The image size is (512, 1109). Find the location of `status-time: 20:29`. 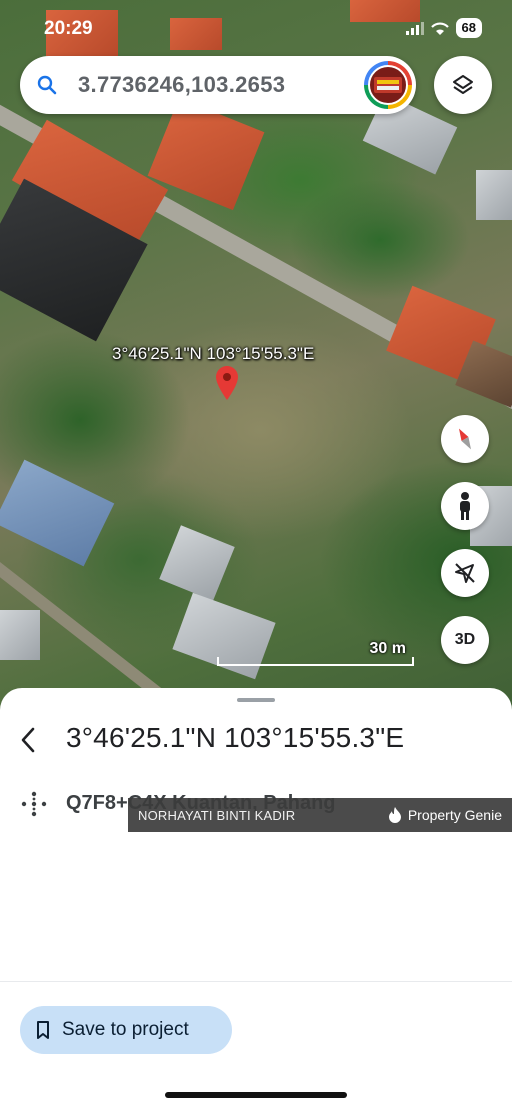

status-time: 20:29 is located at coordinates (68, 28).